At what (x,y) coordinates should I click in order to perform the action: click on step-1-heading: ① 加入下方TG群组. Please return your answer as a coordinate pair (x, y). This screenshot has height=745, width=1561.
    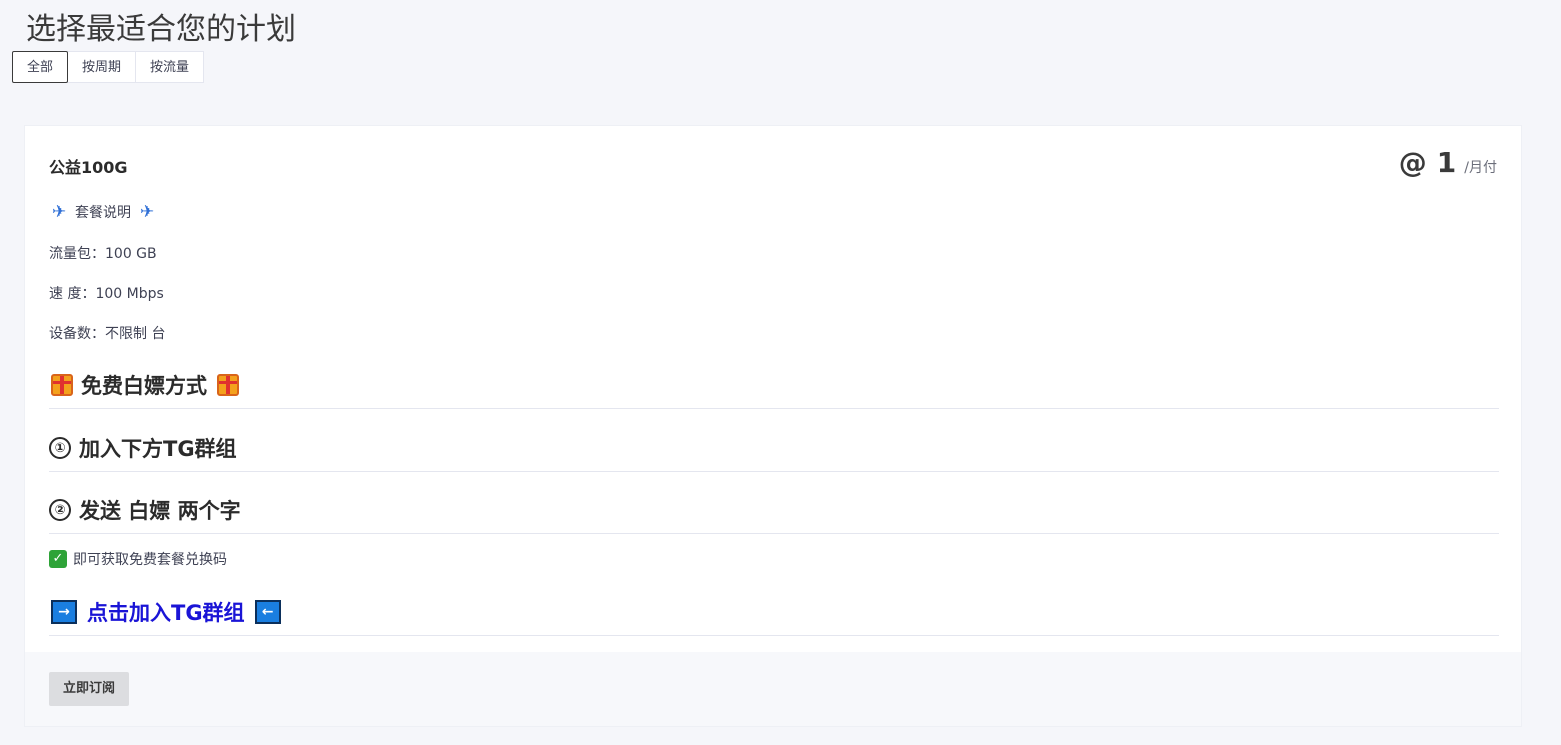
    Looking at the image, I should click on (774, 452).